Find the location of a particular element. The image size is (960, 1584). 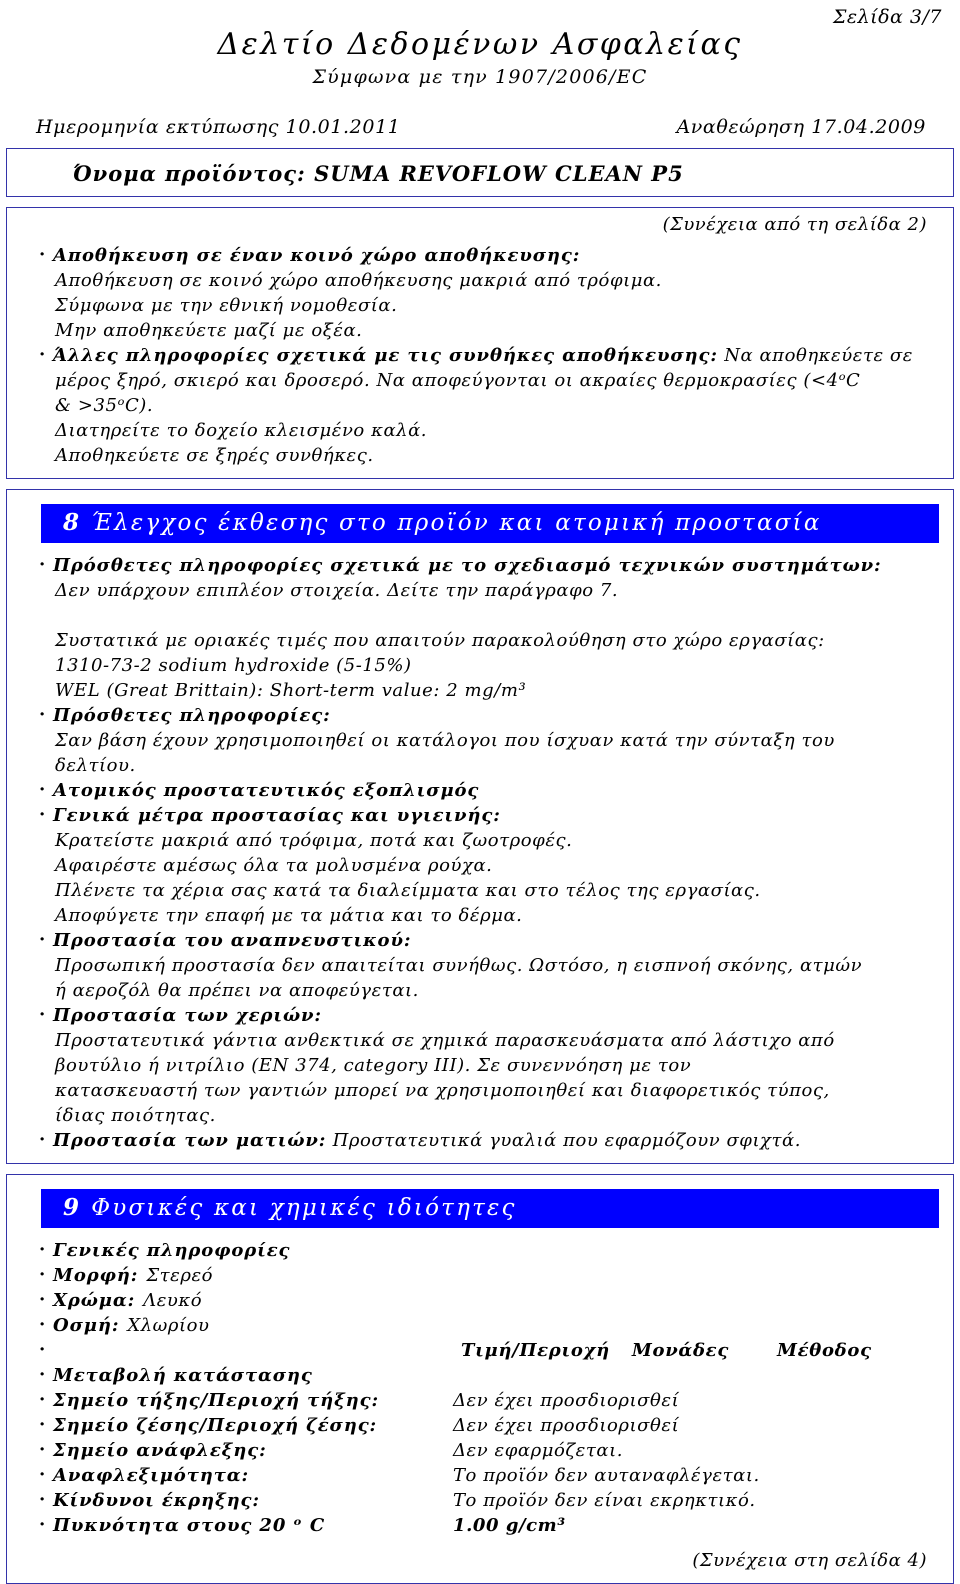

print-date: Ημερομηνία εκτύπωσης 10.01.2011 is located at coordinates (218, 126).